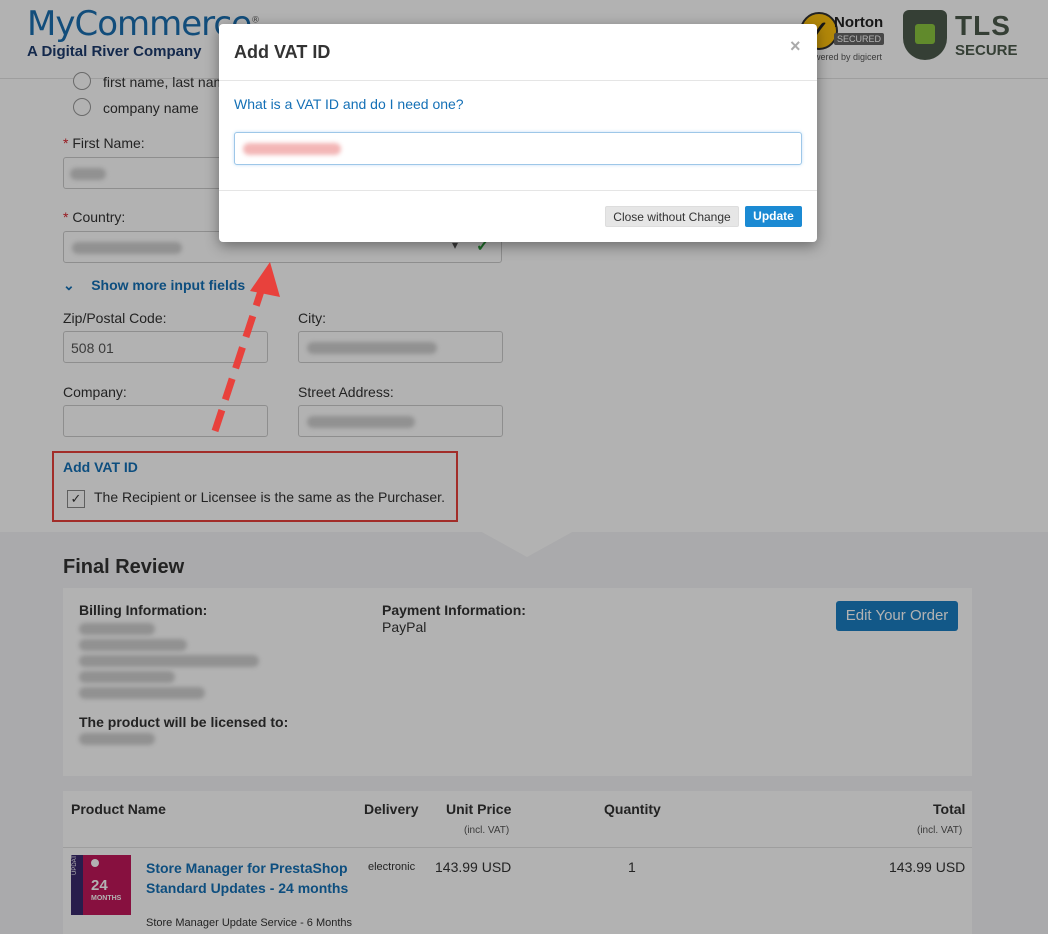  Describe the element at coordinates (672, 216) in the screenshot. I see `close-without-change-button: Close without Change` at that location.